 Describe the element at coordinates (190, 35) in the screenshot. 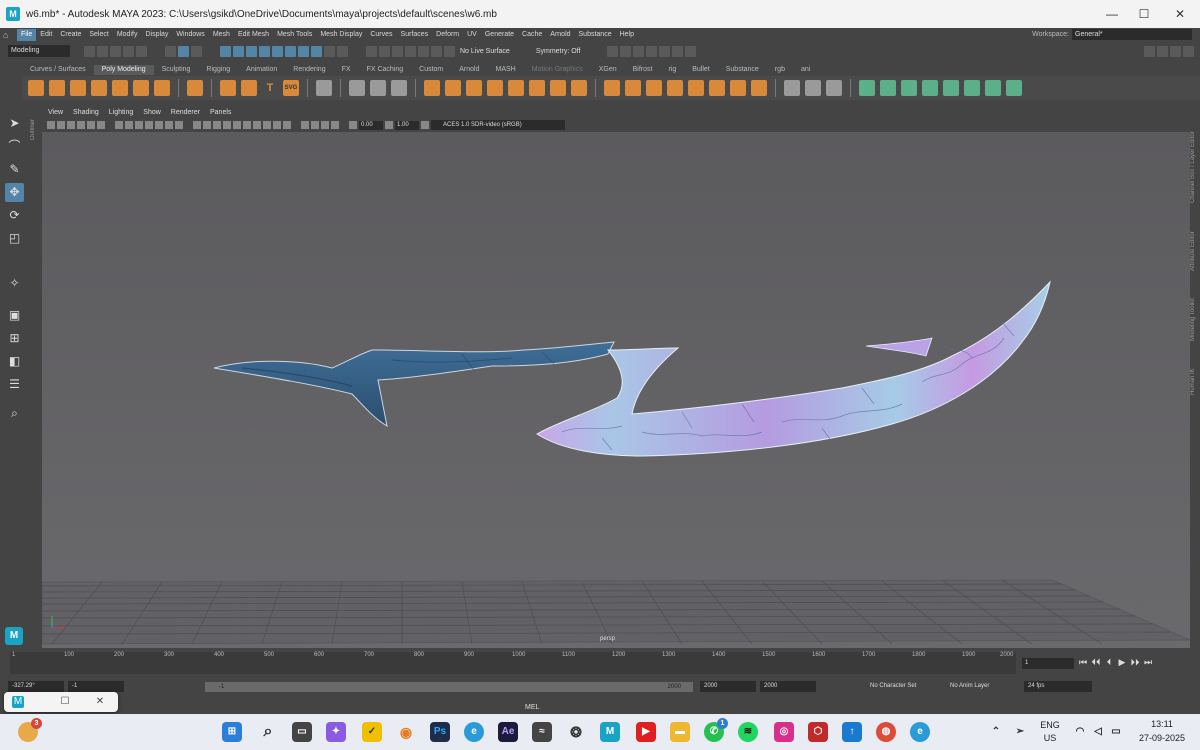

I see `menu-windows: Windows` at that location.